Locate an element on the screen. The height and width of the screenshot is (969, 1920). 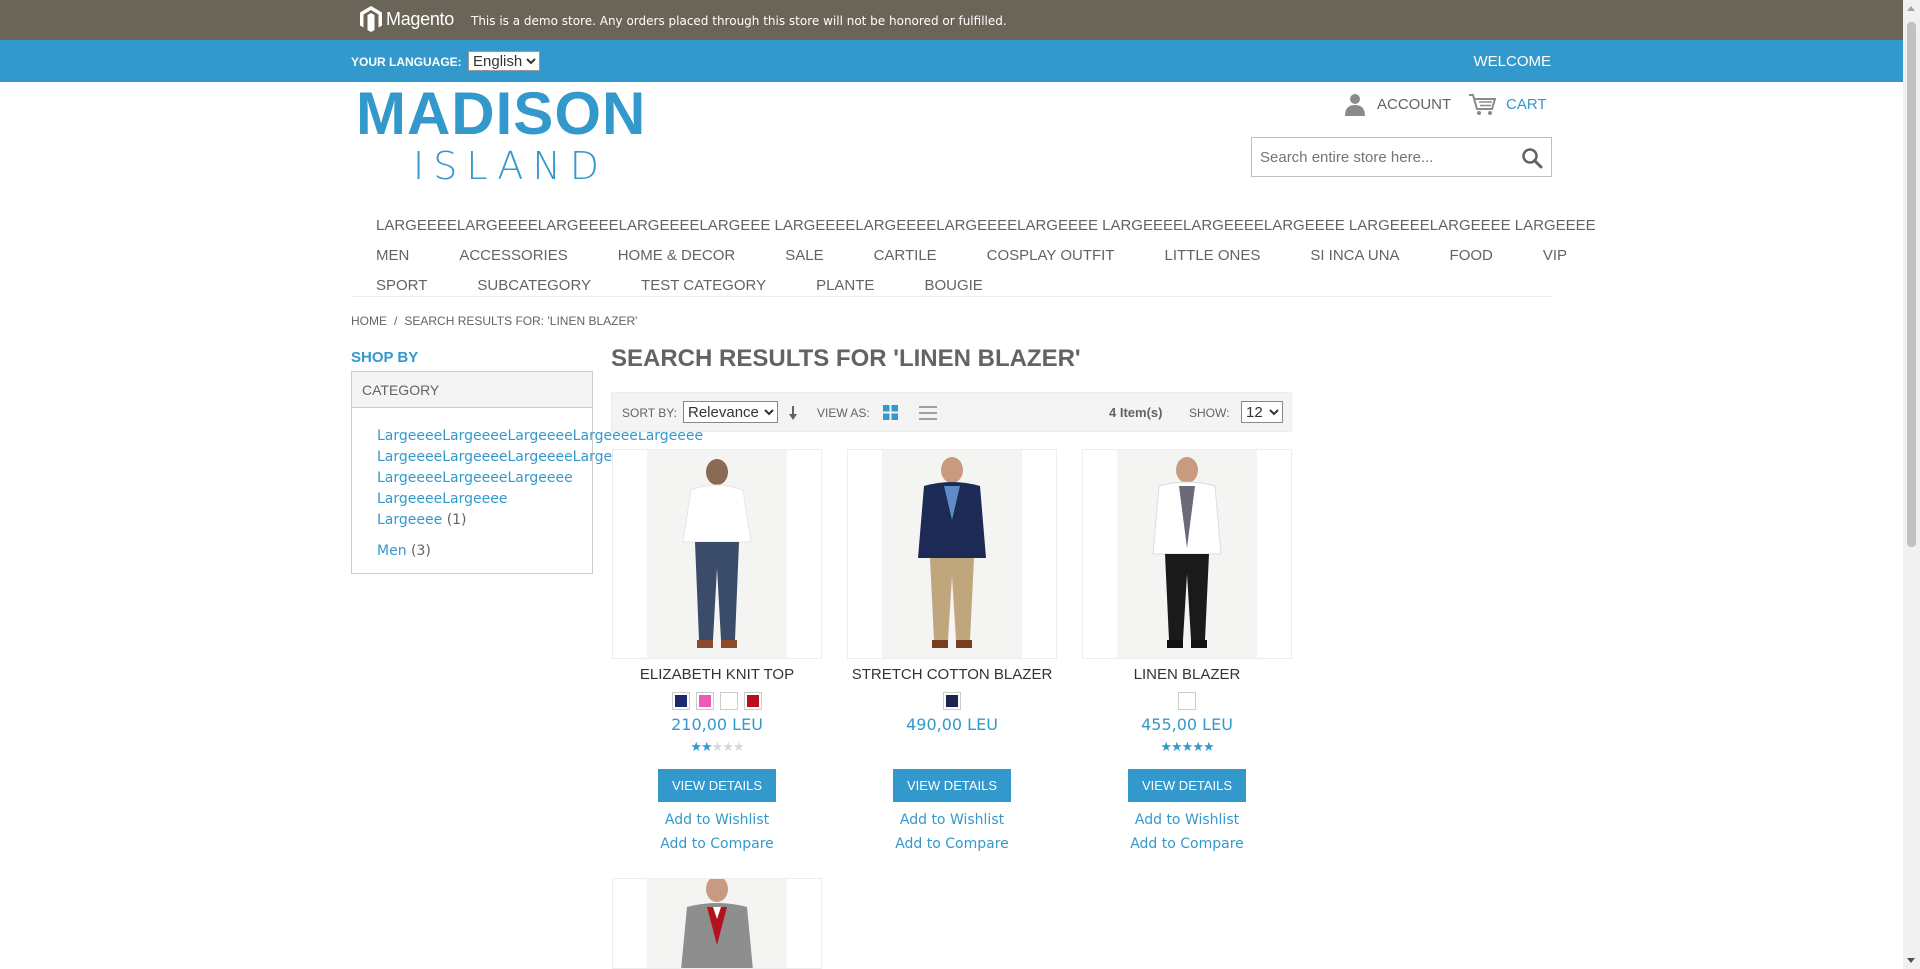
show-limit-select: 12 is located at coordinates (1262, 412).